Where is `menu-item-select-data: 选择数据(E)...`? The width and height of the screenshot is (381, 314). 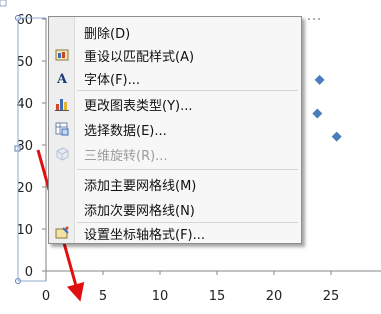
menu-item-select-data: 选择数据(E)... is located at coordinates (175, 129).